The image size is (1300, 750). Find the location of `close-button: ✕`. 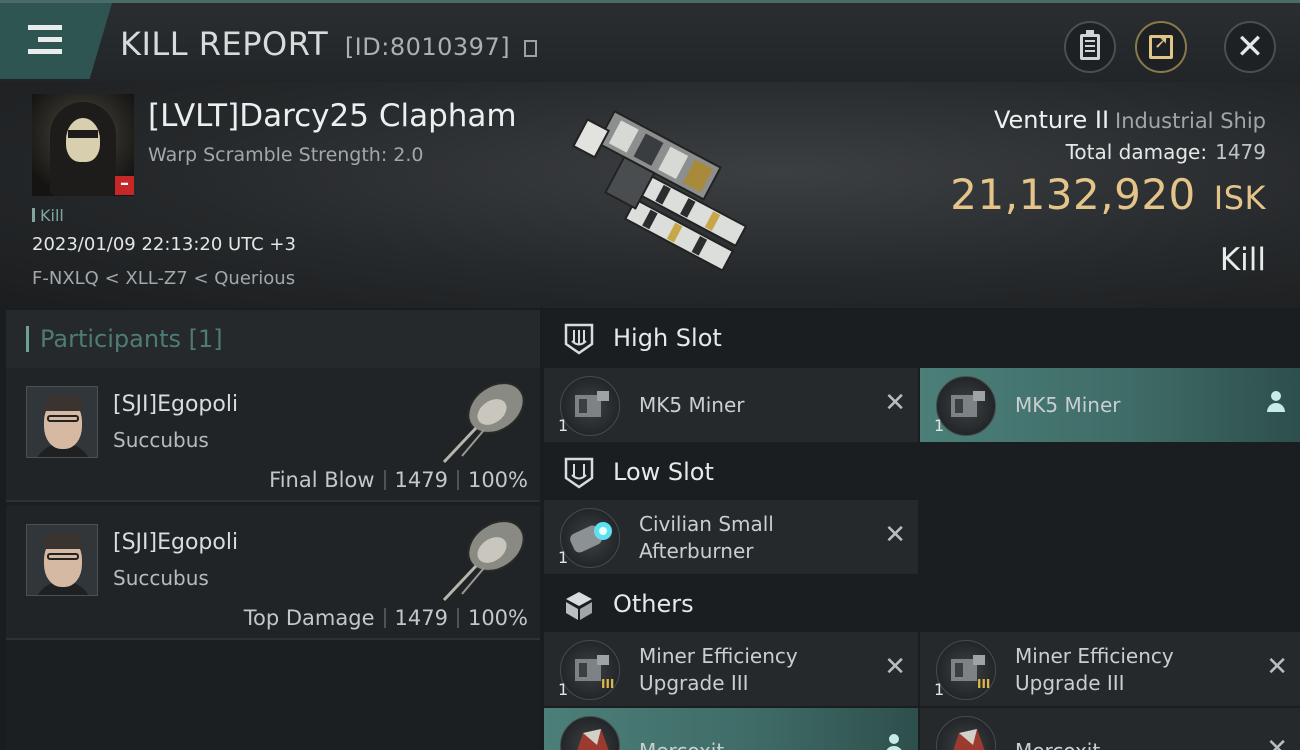

close-button: ✕ is located at coordinates (1250, 47).